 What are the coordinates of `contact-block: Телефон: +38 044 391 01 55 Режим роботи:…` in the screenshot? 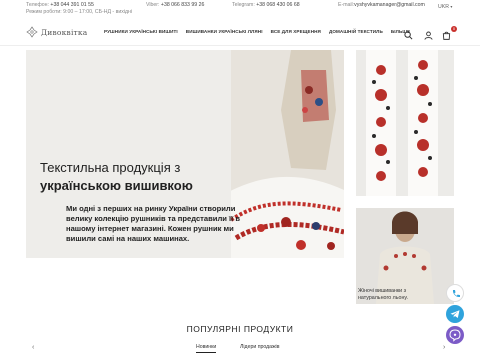 It's located at (79, 8).